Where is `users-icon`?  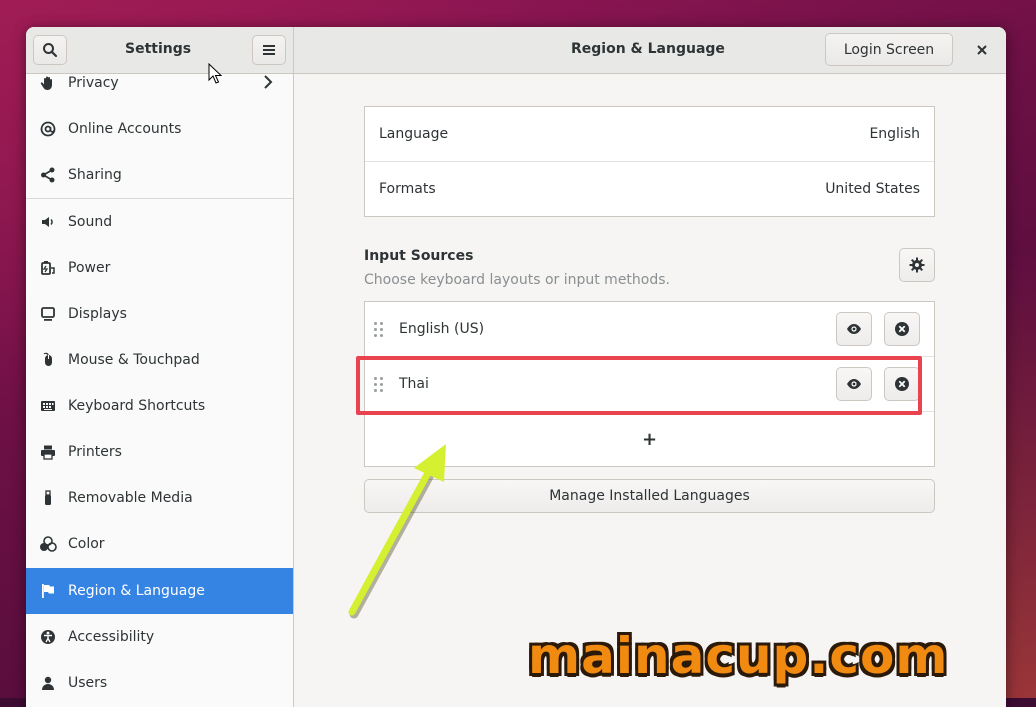
users-icon is located at coordinates (48, 683).